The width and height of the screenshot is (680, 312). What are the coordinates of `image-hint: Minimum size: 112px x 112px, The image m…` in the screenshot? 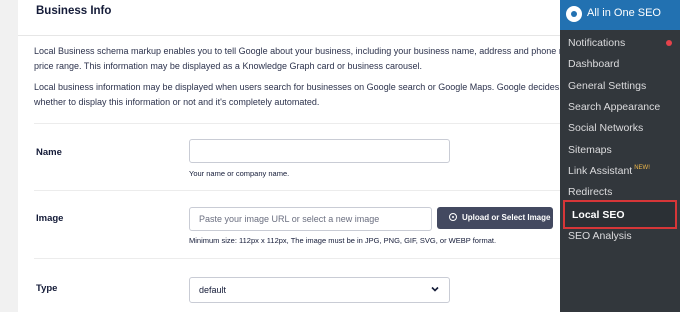 It's located at (343, 240).